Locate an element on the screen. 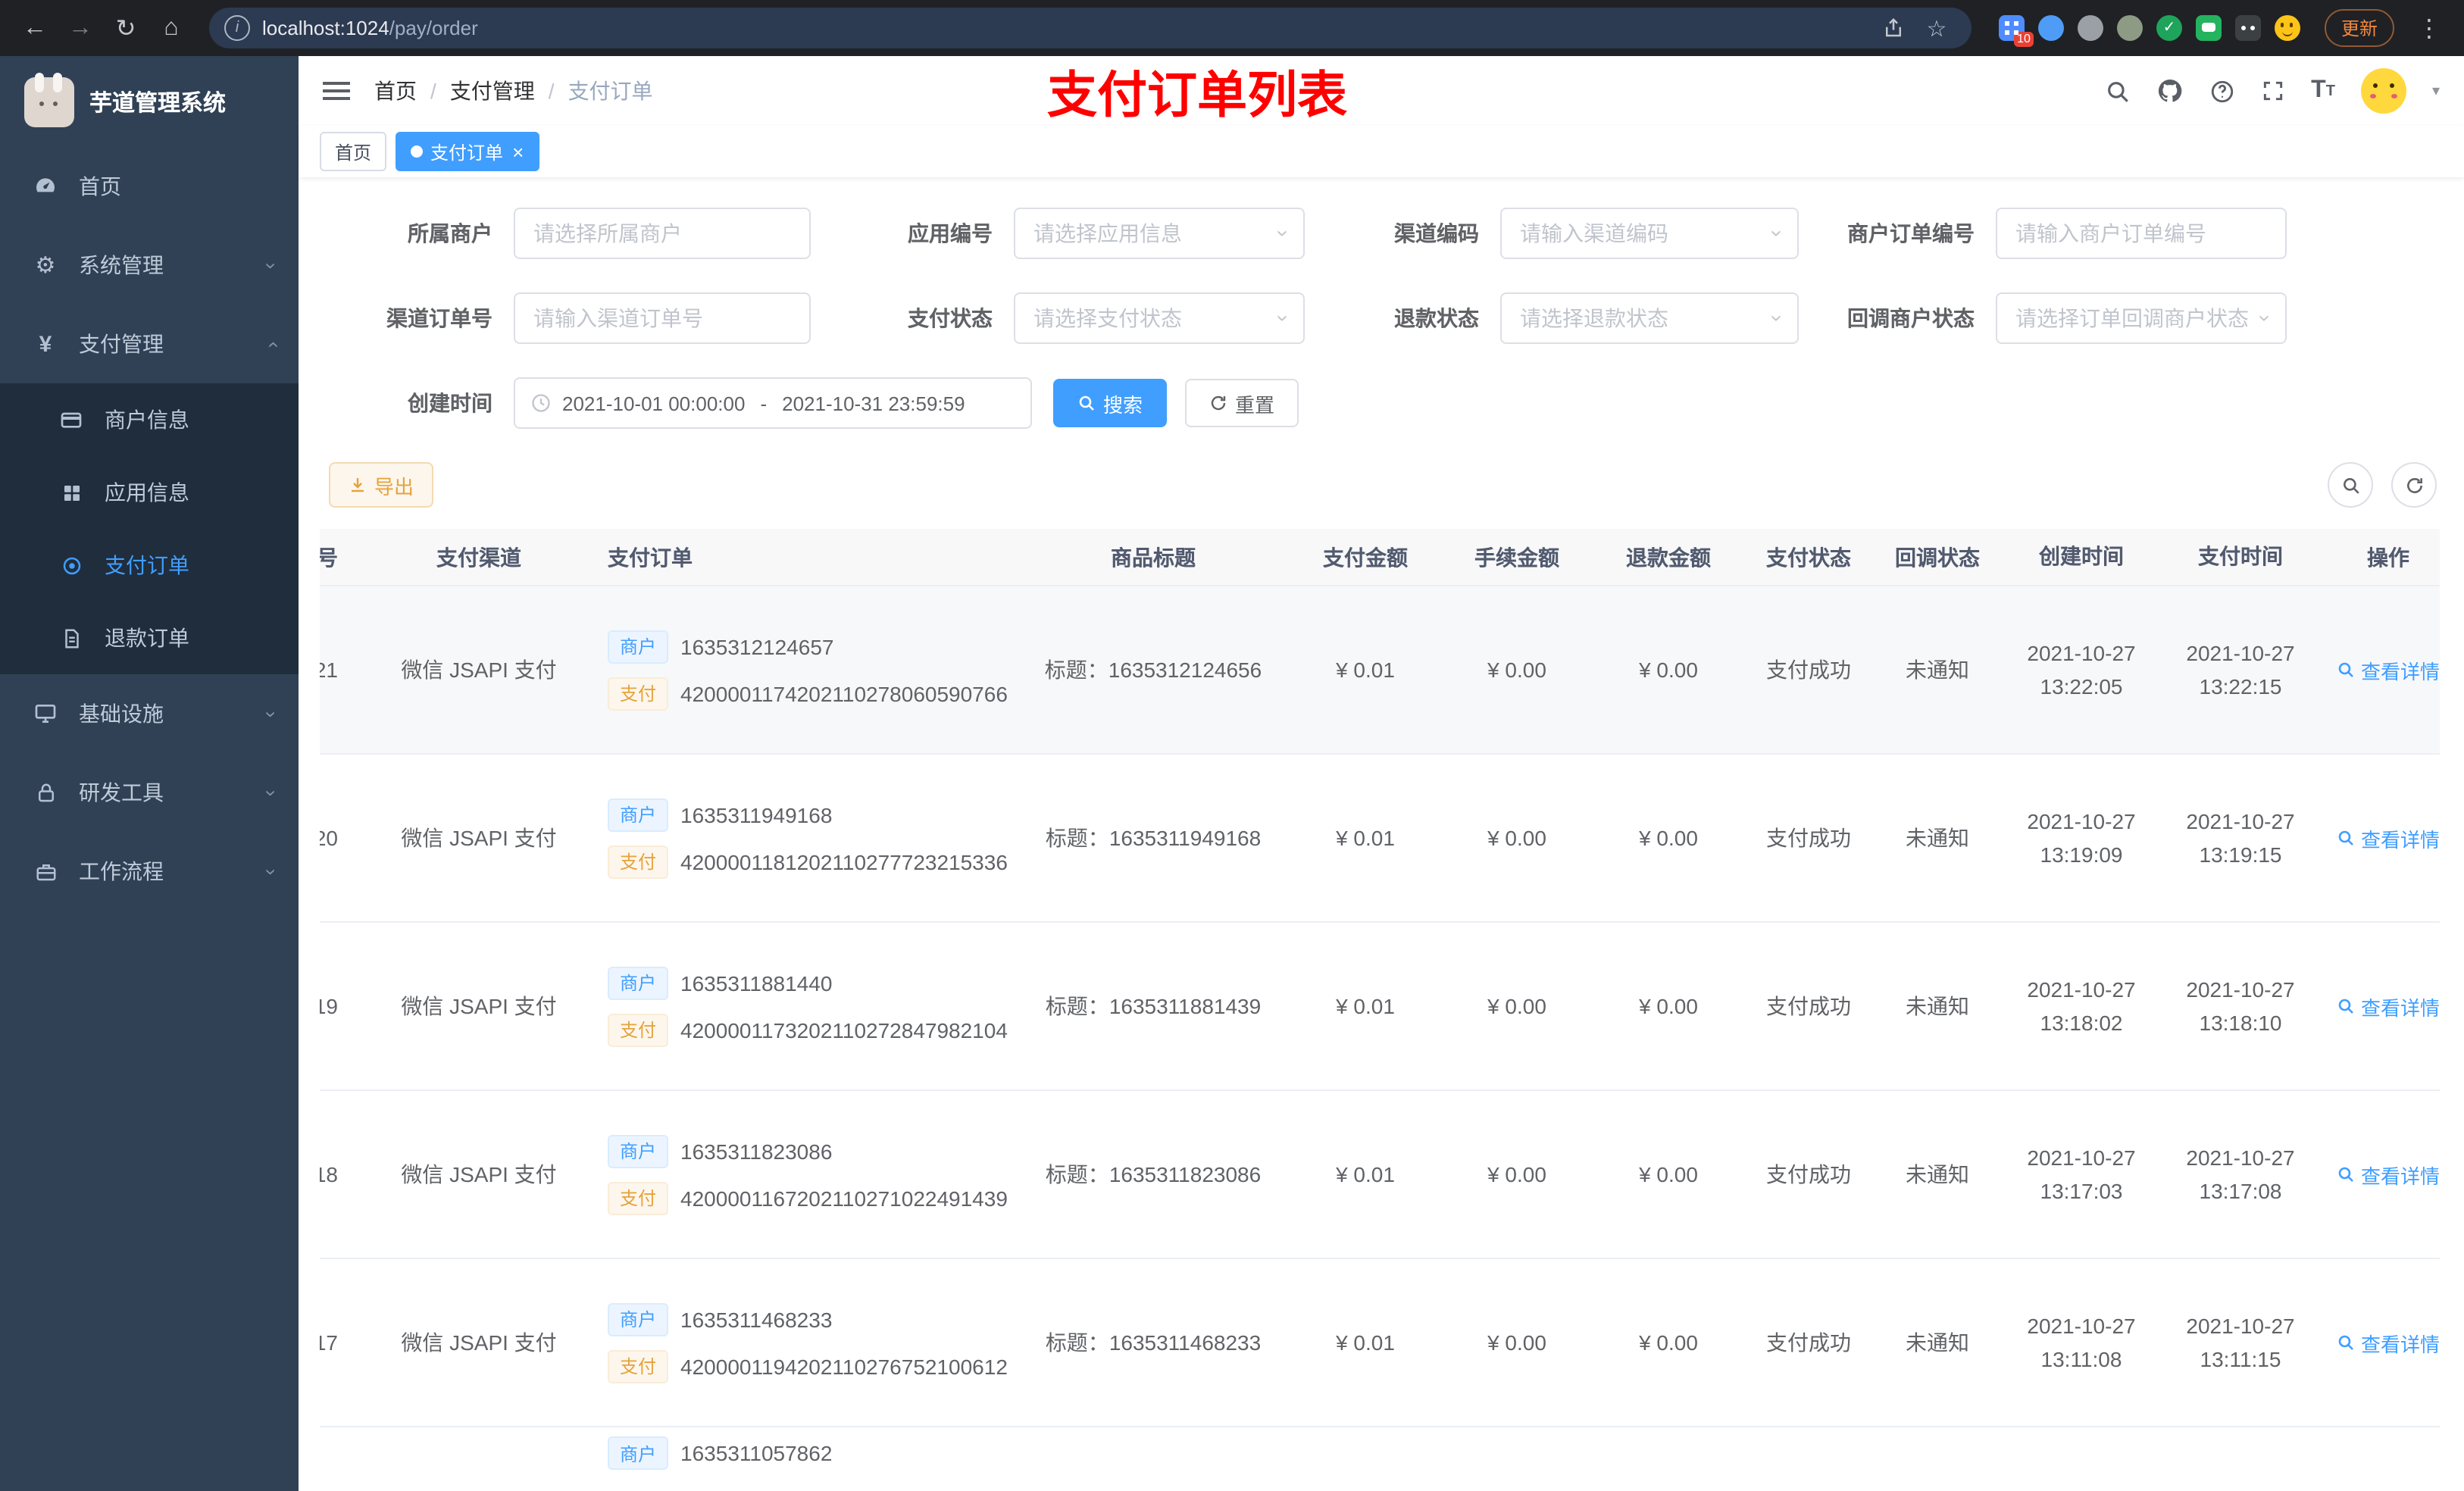  pay-tag: 支付 is located at coordinates (638, 693).